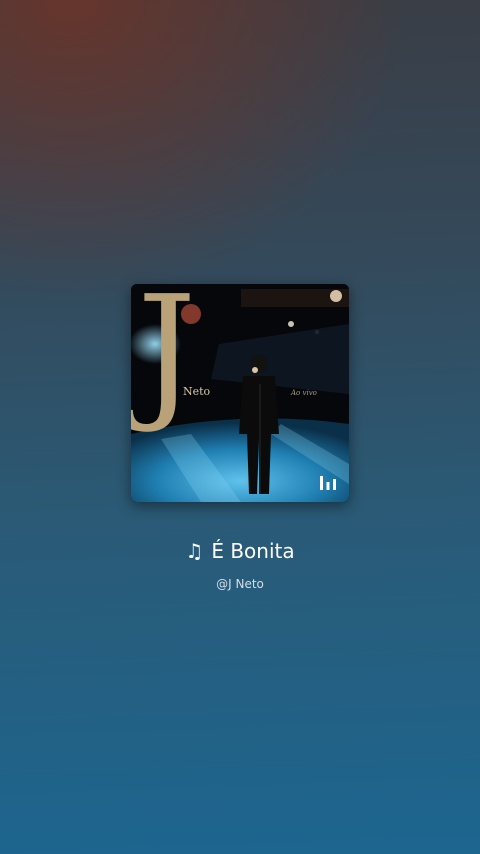 The width and height of the screenshot is (480, 854). What do you see at coordinates (253, 551) in the screenshot?
I see `track-title: É Bonita` at bounding box center [253, 551].